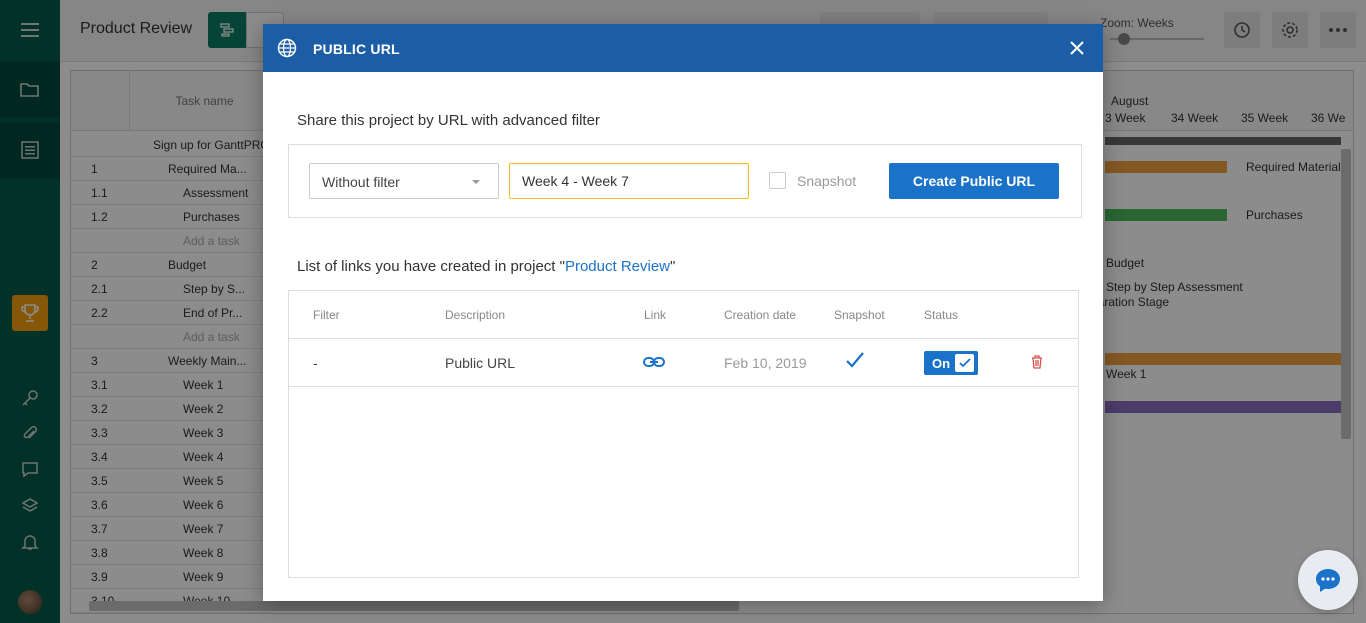 This screenshot has width=1366, height=623. Describe the element at coordinates (941, 315) in the screenshot. I see `column-header: Status` at that location.